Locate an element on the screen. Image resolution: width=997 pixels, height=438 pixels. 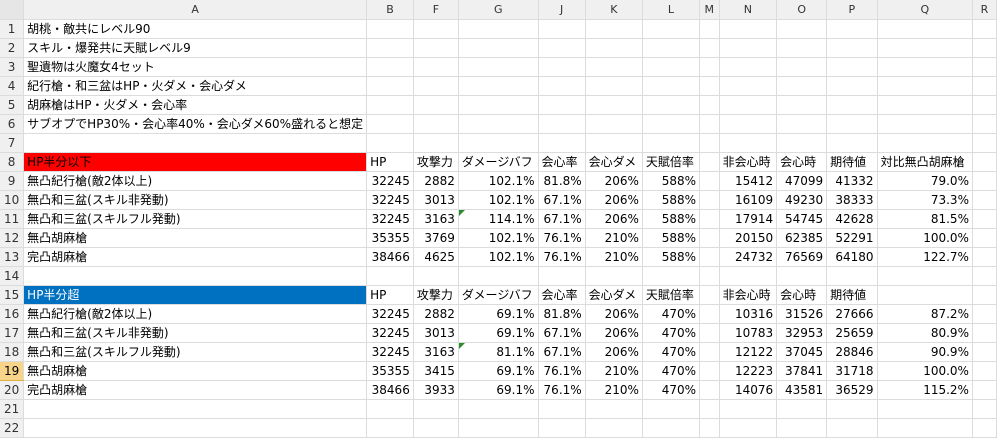
column-header-k: K is located at coordinates (614, 10).